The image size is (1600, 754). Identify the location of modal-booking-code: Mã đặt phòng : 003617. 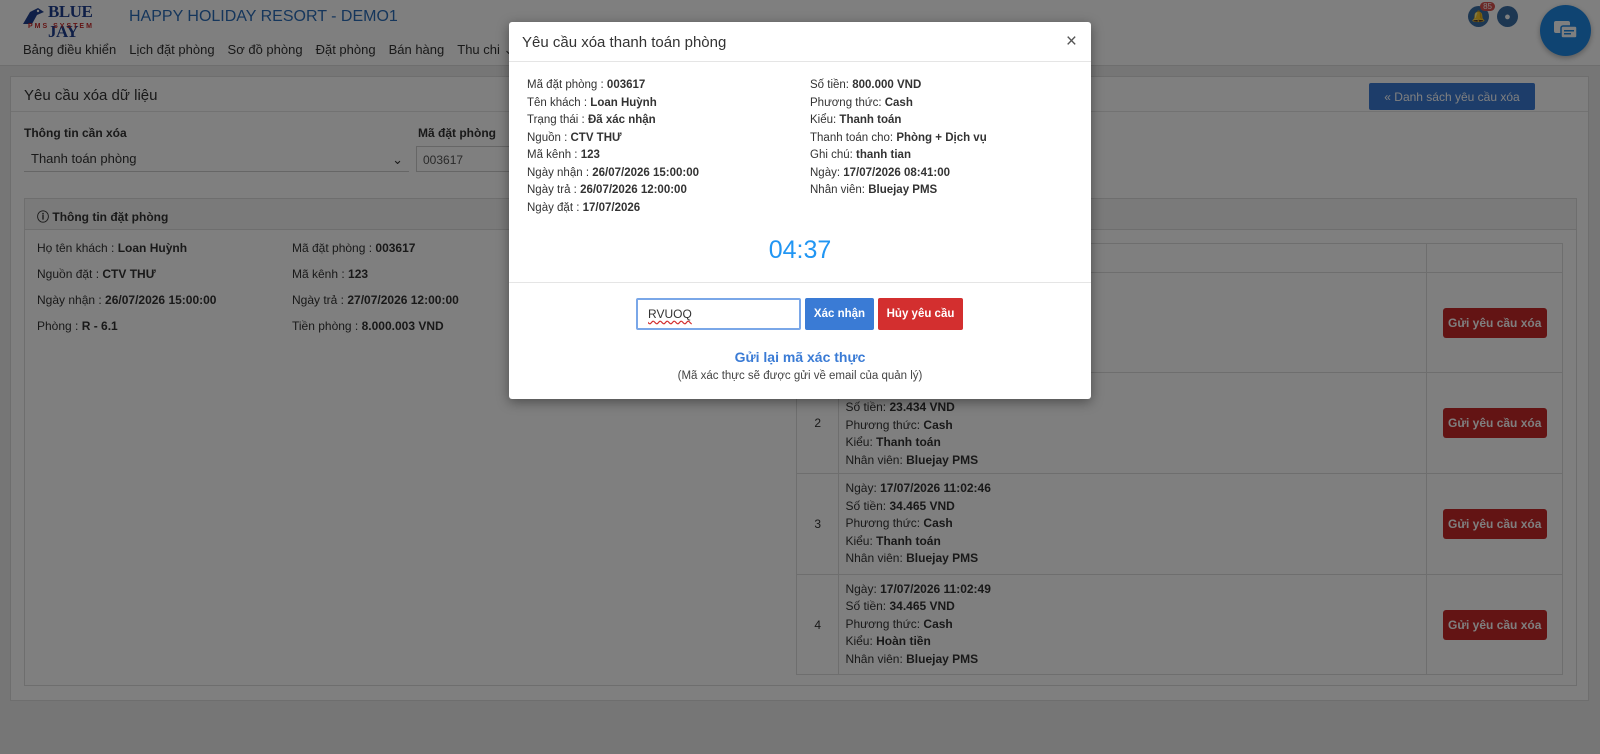
(586, 85).